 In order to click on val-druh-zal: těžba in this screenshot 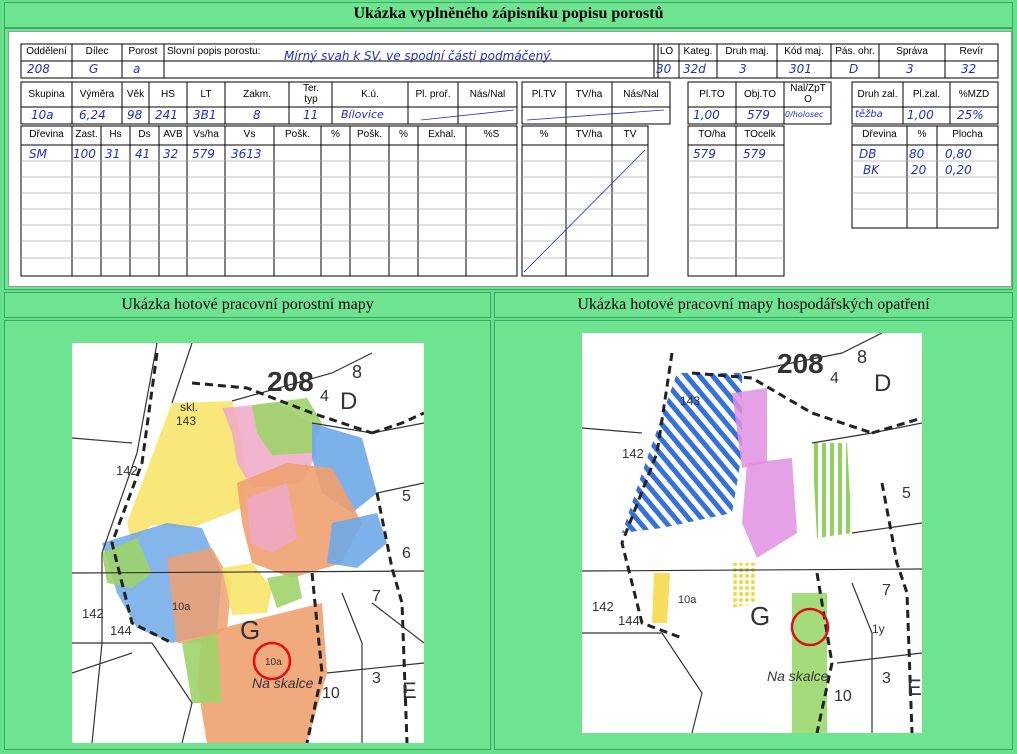, I will do `click(869, 114)`.